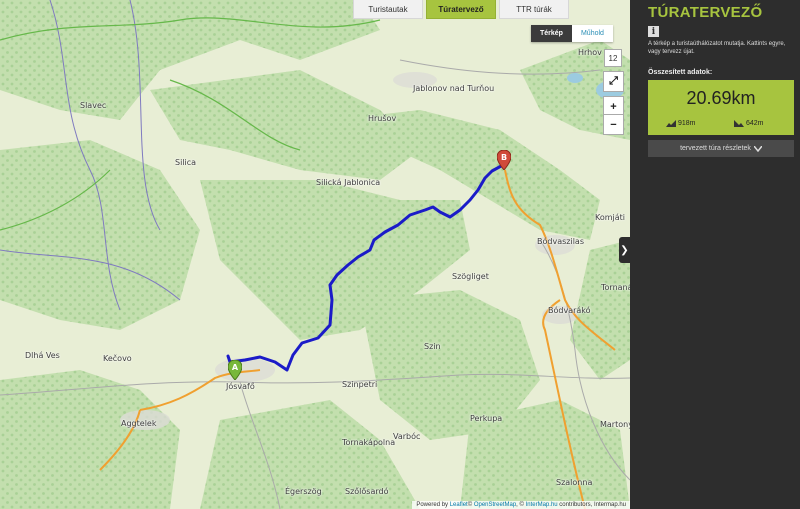 The height and width of the screenshot is (509, 800). What do you see at coordinates (592, 33) in the screenshot?
I see `satellite-layer-button: Műhold` at bounding box center [592, 33].